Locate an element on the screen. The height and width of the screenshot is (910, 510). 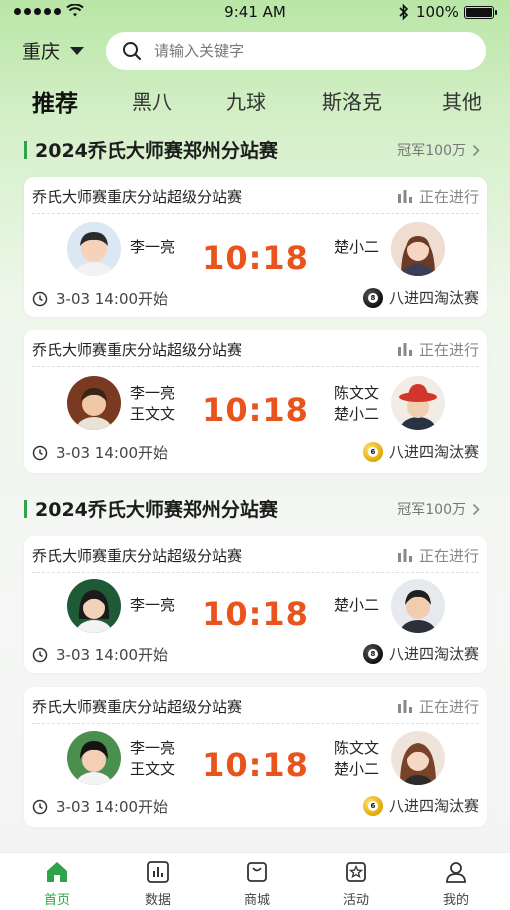
nav-data: 数据 is located at coordinates (158, 881).